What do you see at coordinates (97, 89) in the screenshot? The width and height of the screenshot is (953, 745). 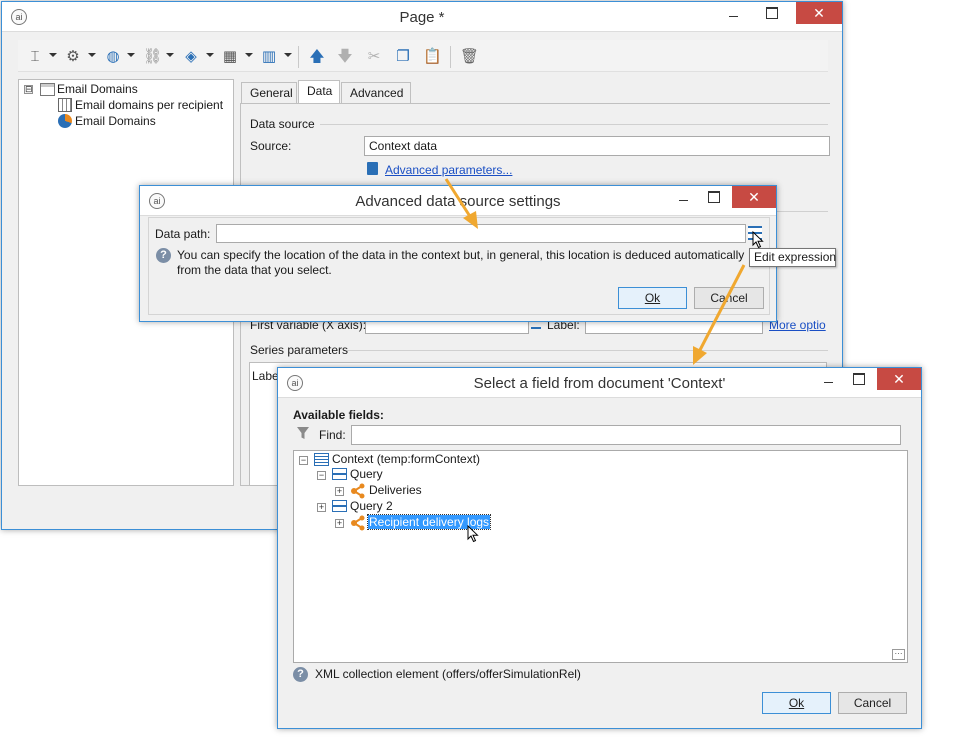 I see `tree-item-email-domains: Email Domains` at bounding box center [97, 89].